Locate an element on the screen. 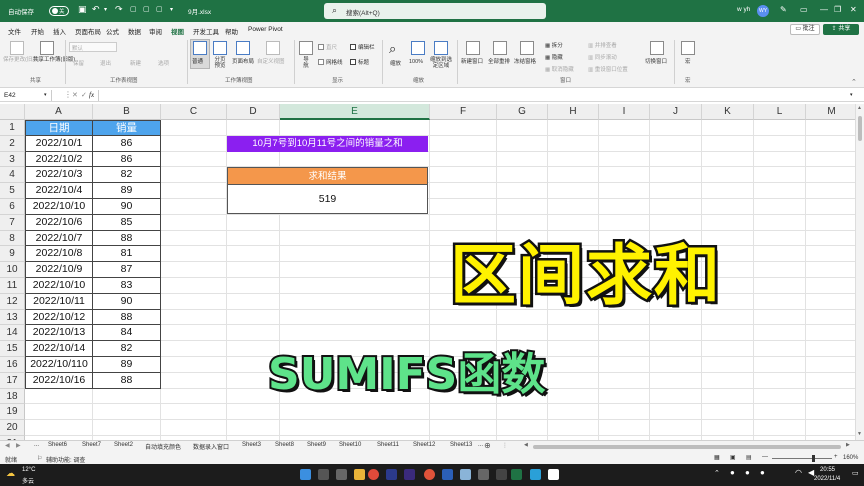 The width and height of the screenshot is (864, 486). tab-data: 数据 is located at coordinates (134, 31).